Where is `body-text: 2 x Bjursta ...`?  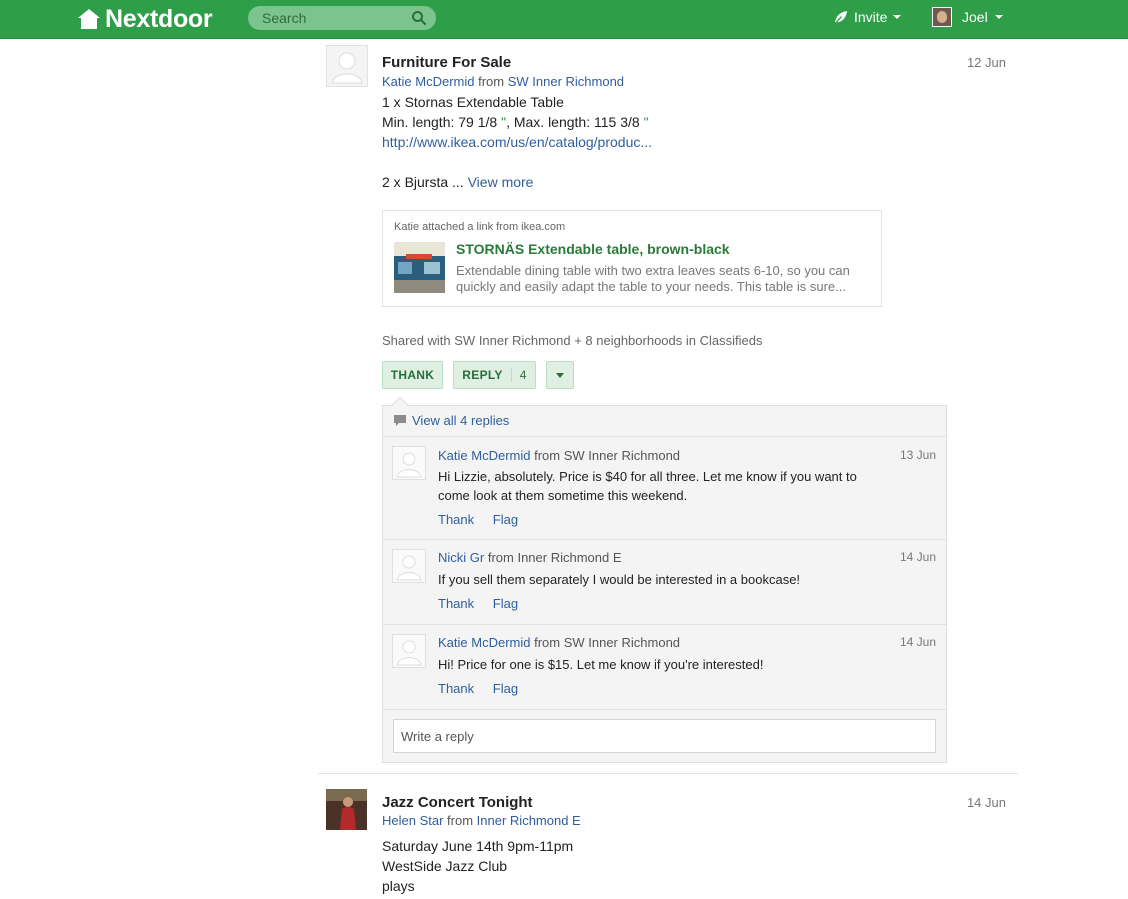
body-text: 2 x Bjursta ... is located at coordinates (423, 182).